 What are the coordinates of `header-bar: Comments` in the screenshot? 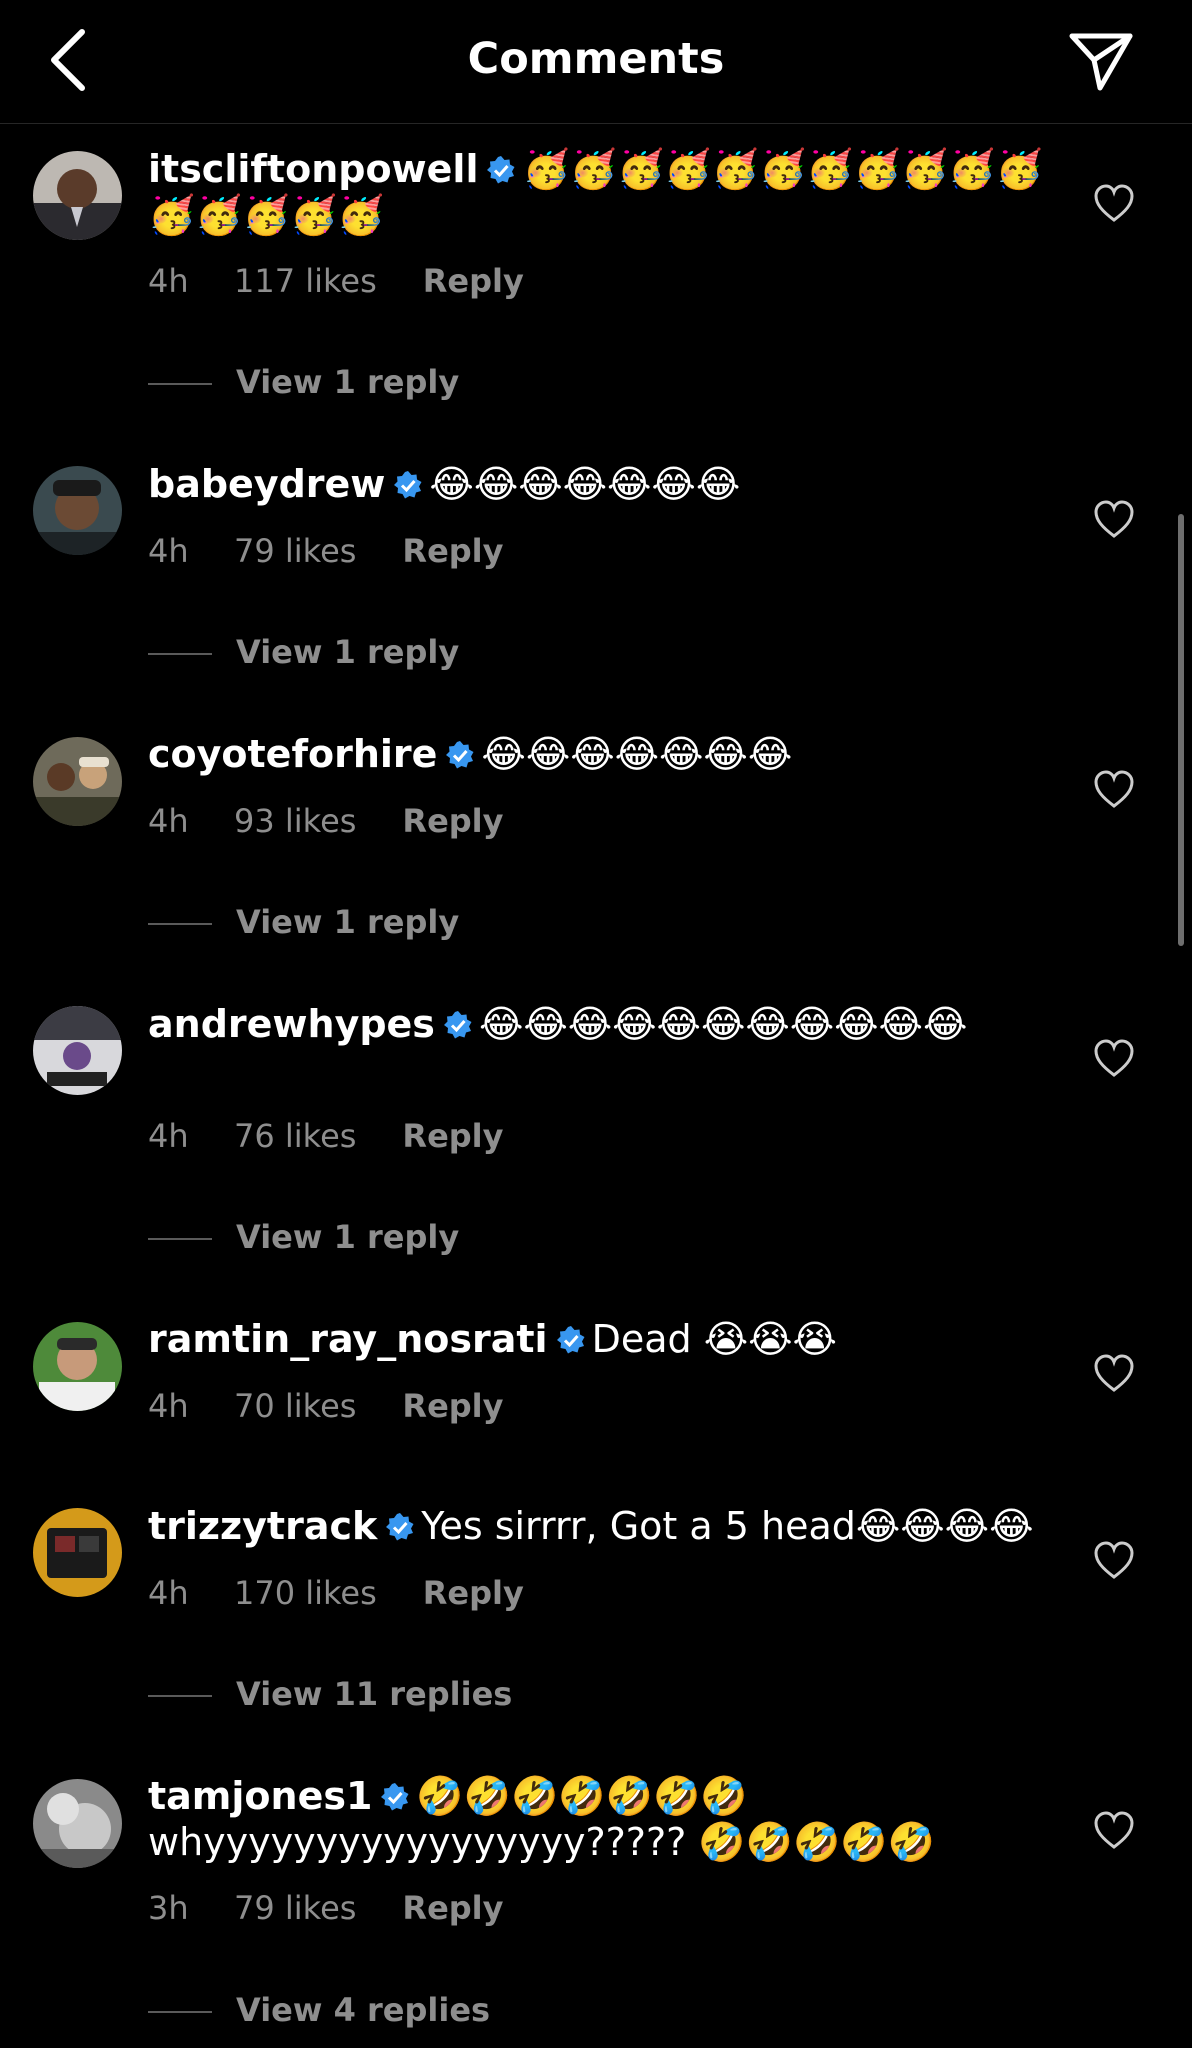 It's located at (596, 62).